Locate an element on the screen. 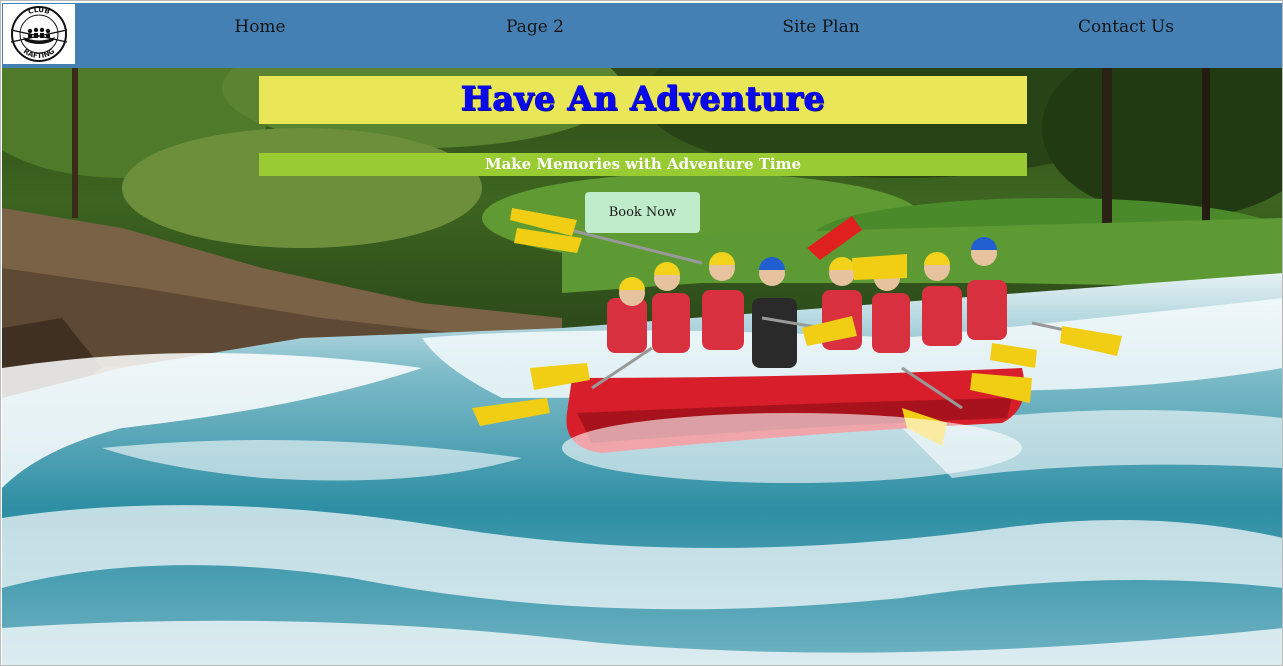  hero-title-banner: Have An Adventure is located at coordinates (643, 100).